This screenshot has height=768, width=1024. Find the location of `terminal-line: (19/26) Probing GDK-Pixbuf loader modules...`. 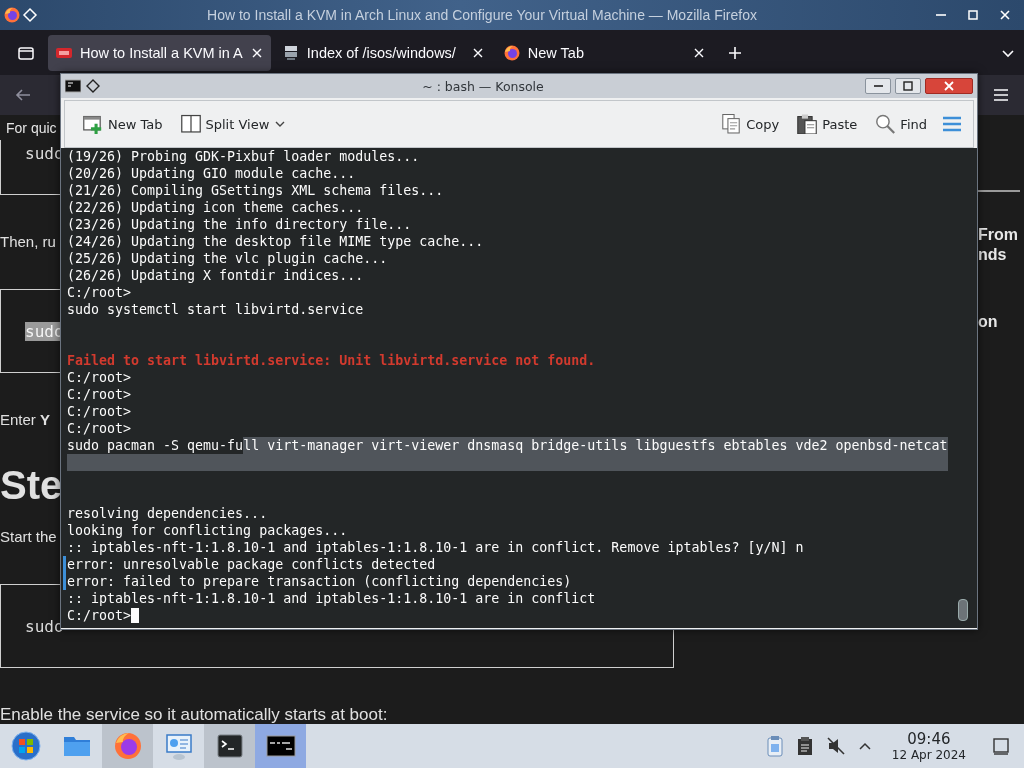

terminal-line: (19/26) Probing GDK-Pixbuf loader modules... is located at coordinates (243, 156).